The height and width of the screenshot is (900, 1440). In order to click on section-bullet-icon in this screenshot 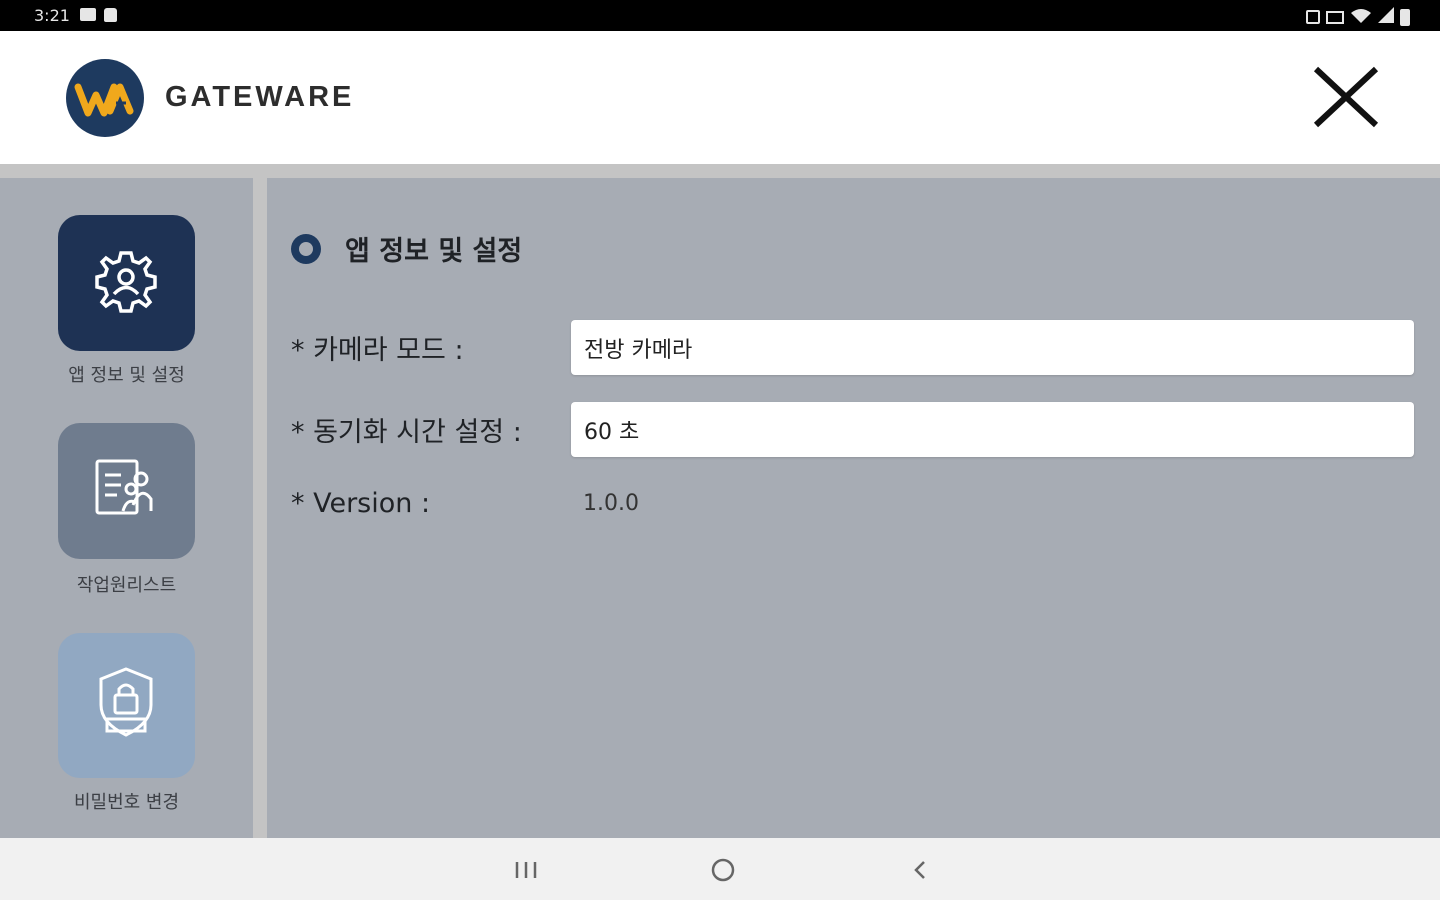, I will do `click(306, 249)`.